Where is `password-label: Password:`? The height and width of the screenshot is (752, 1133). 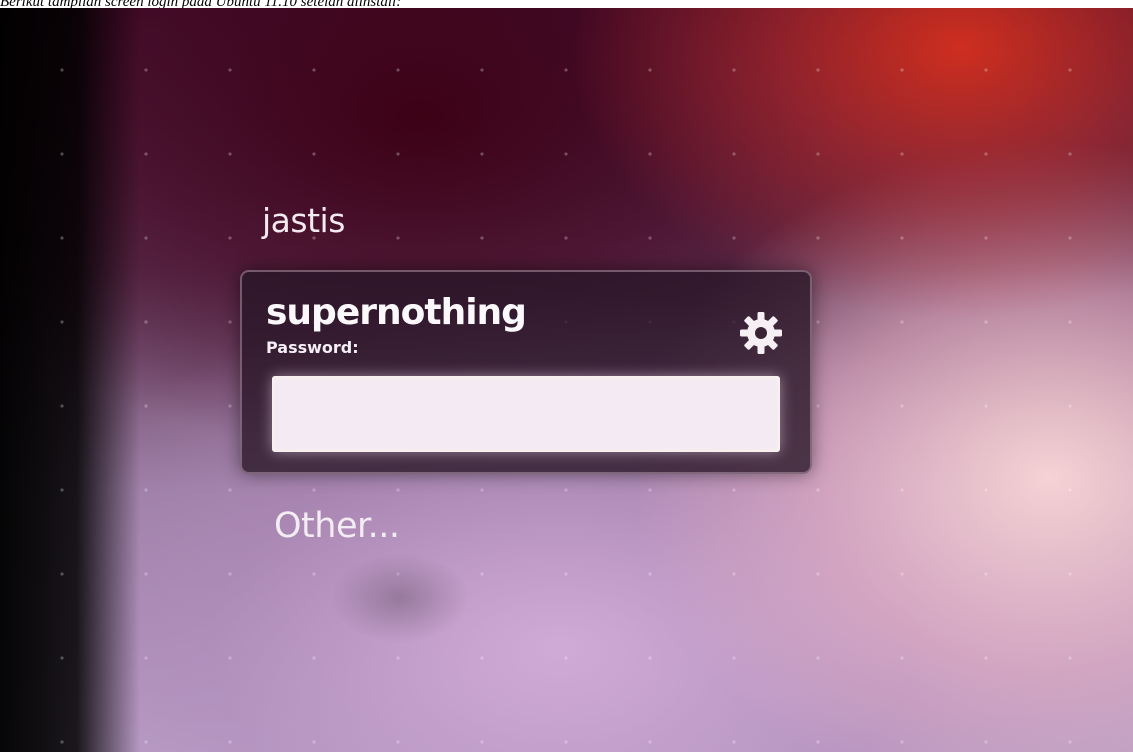 password-label: Password: is located at coordinates (312, 347).